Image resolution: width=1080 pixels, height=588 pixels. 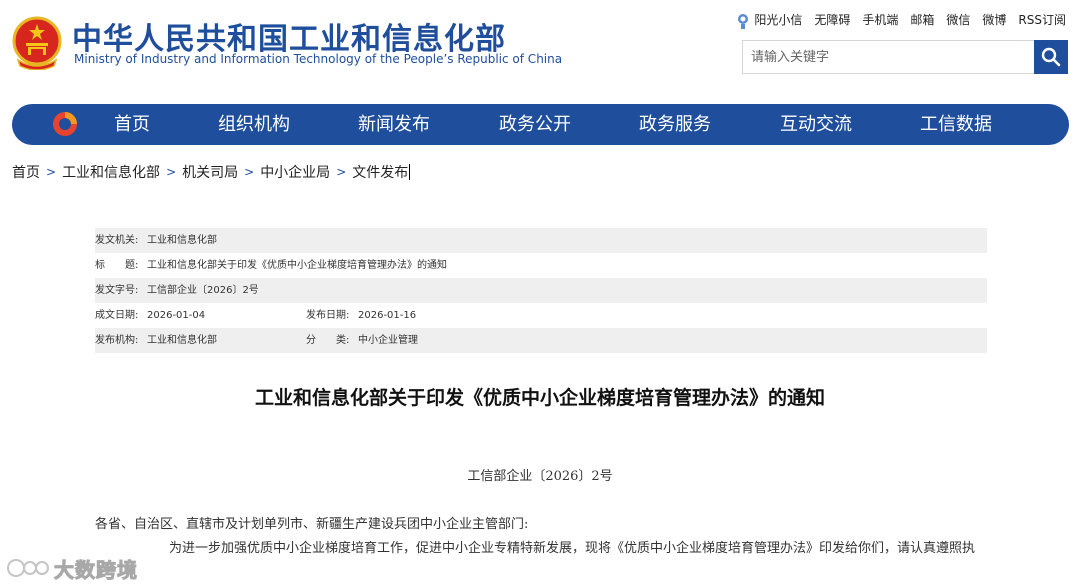 I want to click on title-label: 标 题:, so click(x=117, y=265).